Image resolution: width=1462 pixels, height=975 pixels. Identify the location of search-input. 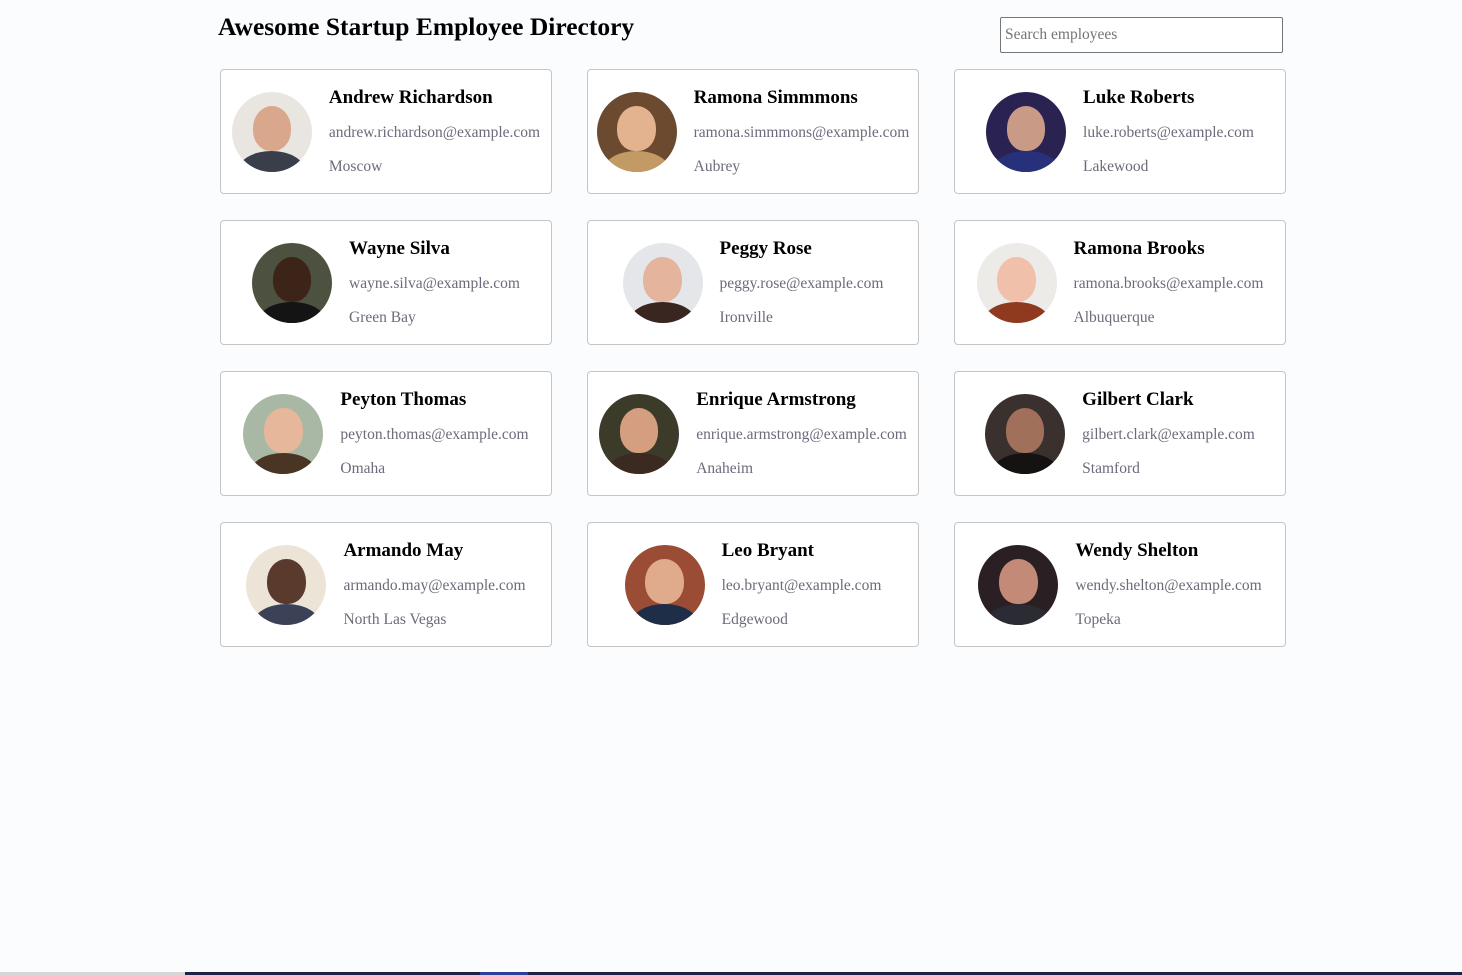
(1141, 35).